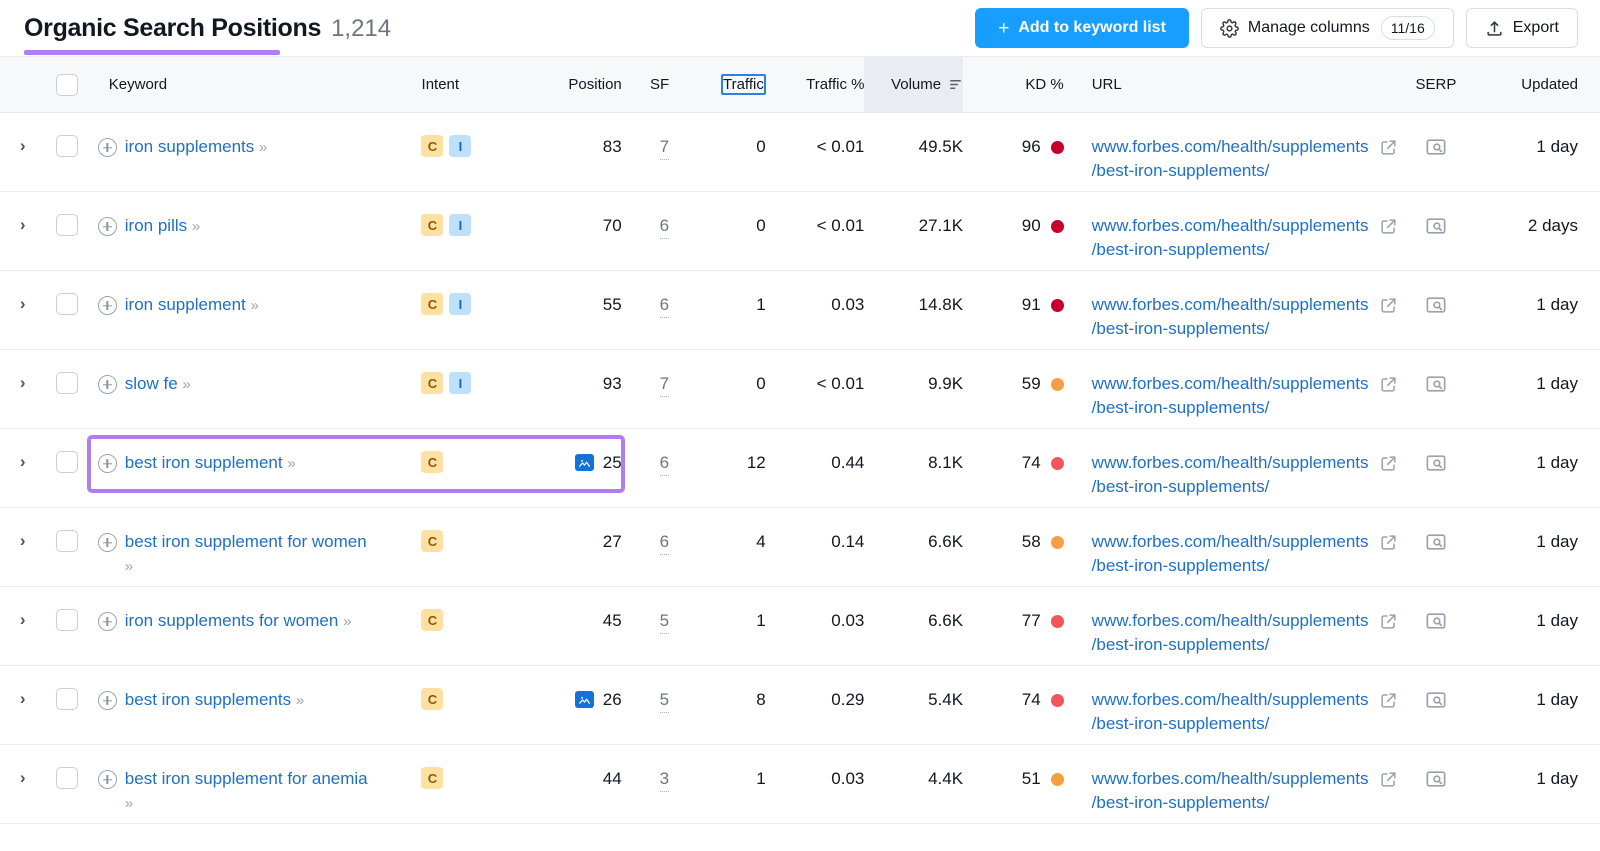 Image resolution: width=1600 pixels, height=851 pixels. I want to click on keyword-link: iron supplements for women », so click(238, 621).